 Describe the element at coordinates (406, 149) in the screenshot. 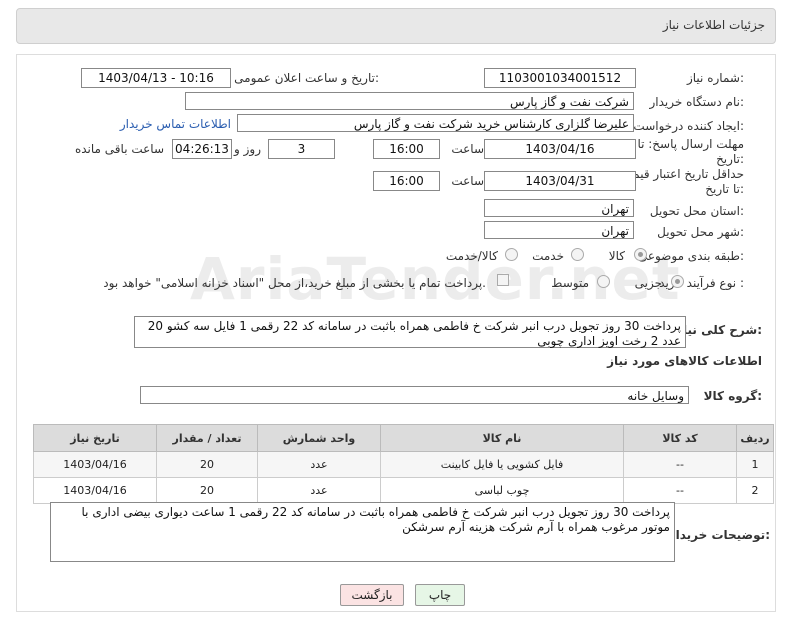

I see `deadline-time-field: 16:00` at that location.